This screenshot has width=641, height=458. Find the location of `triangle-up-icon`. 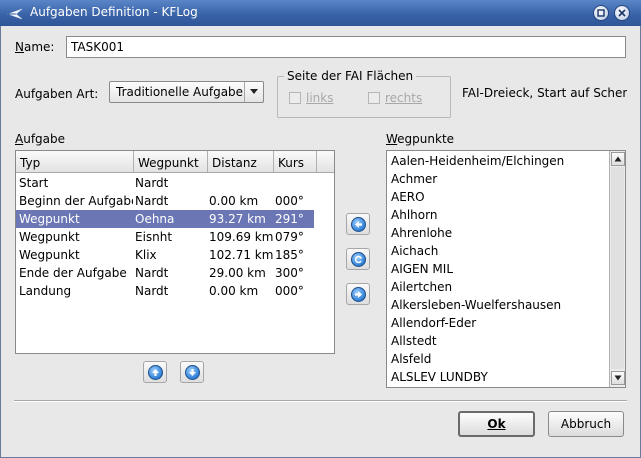

triangle-up-icon is located at coordinates (618, 159).